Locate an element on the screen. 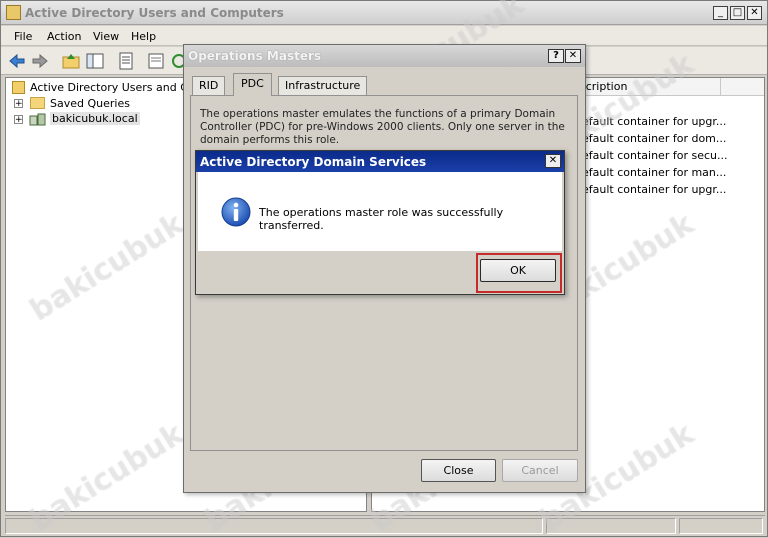 This screenshot has width=768, height=538. tree-item-label: Saved Queries is located at coordinates (90, 103).